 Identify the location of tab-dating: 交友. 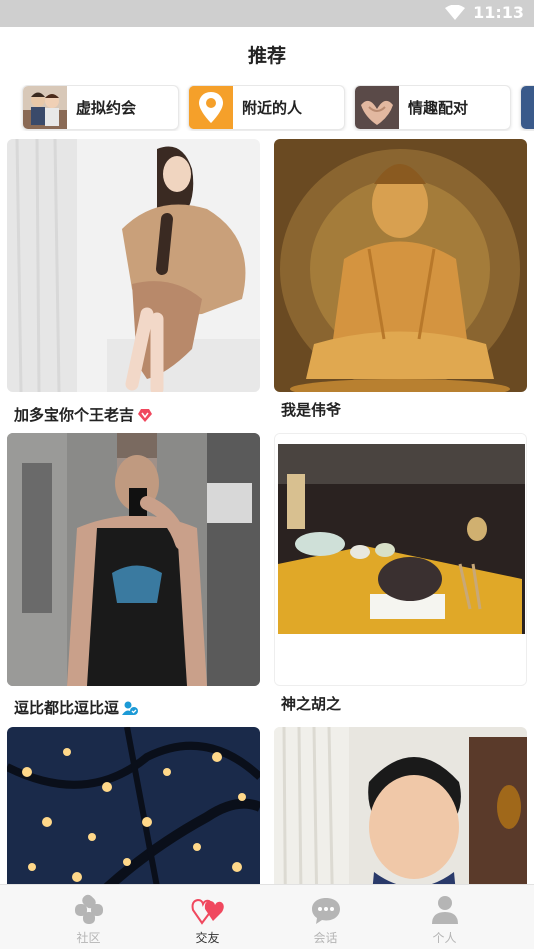
(207, 917).